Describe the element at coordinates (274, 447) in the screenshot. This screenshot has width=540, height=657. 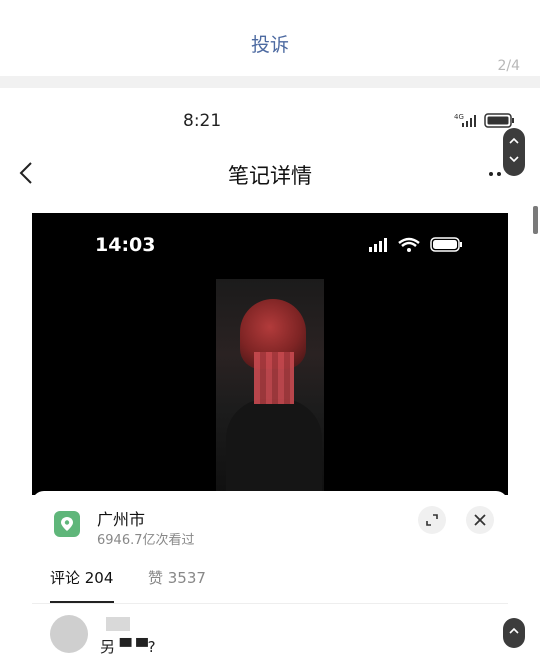
I see `person-body` at that location.